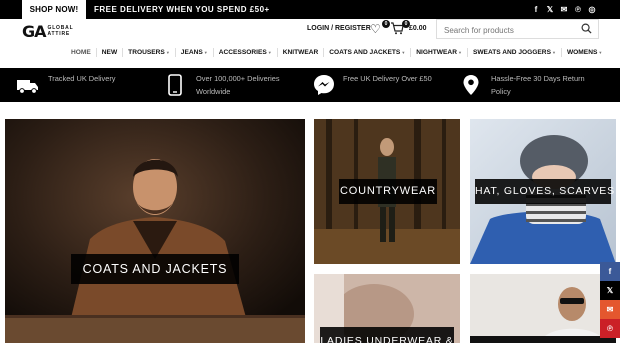 Image resolution: width=620 pixels, height=343 pixels. Describe the element at coordinates (538, 78) in the screenshot. I see `feature-text: Hassle-Free 30 Days Return` at that location.